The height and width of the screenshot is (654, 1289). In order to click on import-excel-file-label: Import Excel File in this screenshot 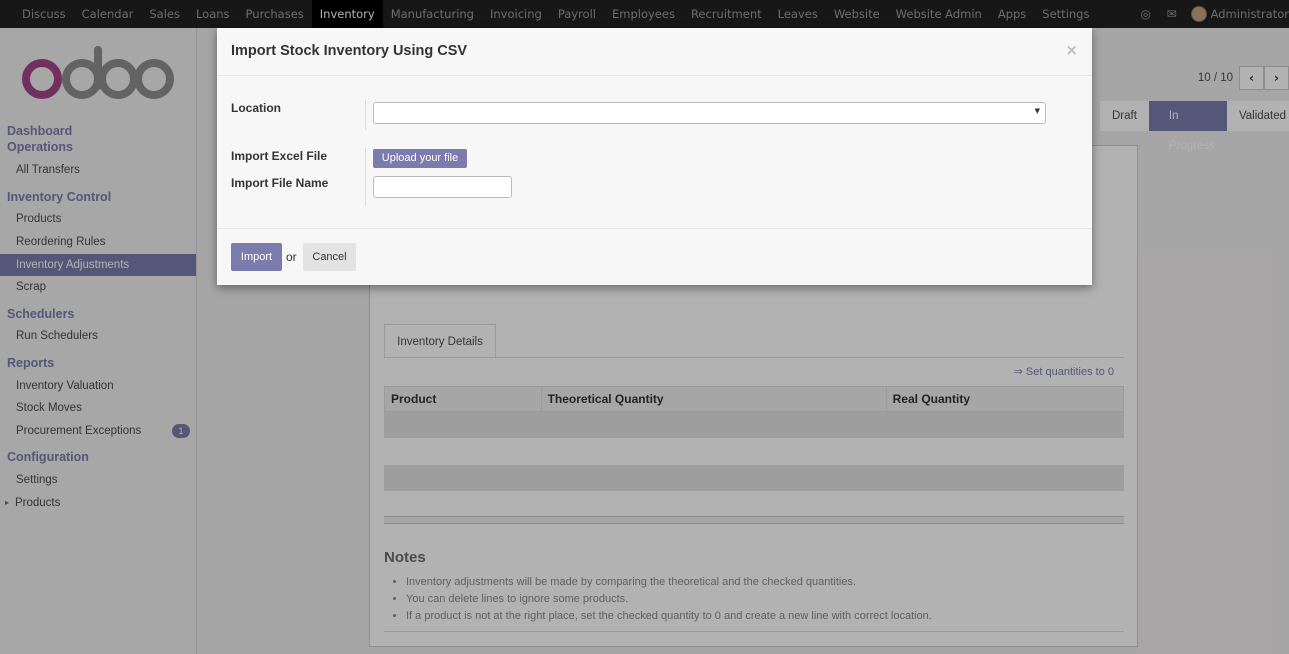, I will do `click(279, 156)`.